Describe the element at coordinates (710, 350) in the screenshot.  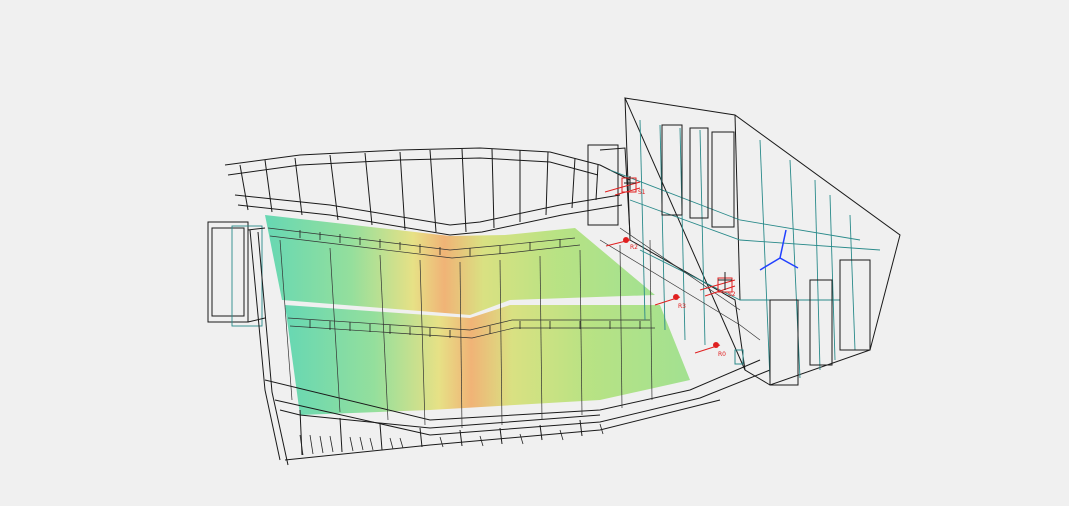
I see `receiver-marker-r0: R0` at that location.